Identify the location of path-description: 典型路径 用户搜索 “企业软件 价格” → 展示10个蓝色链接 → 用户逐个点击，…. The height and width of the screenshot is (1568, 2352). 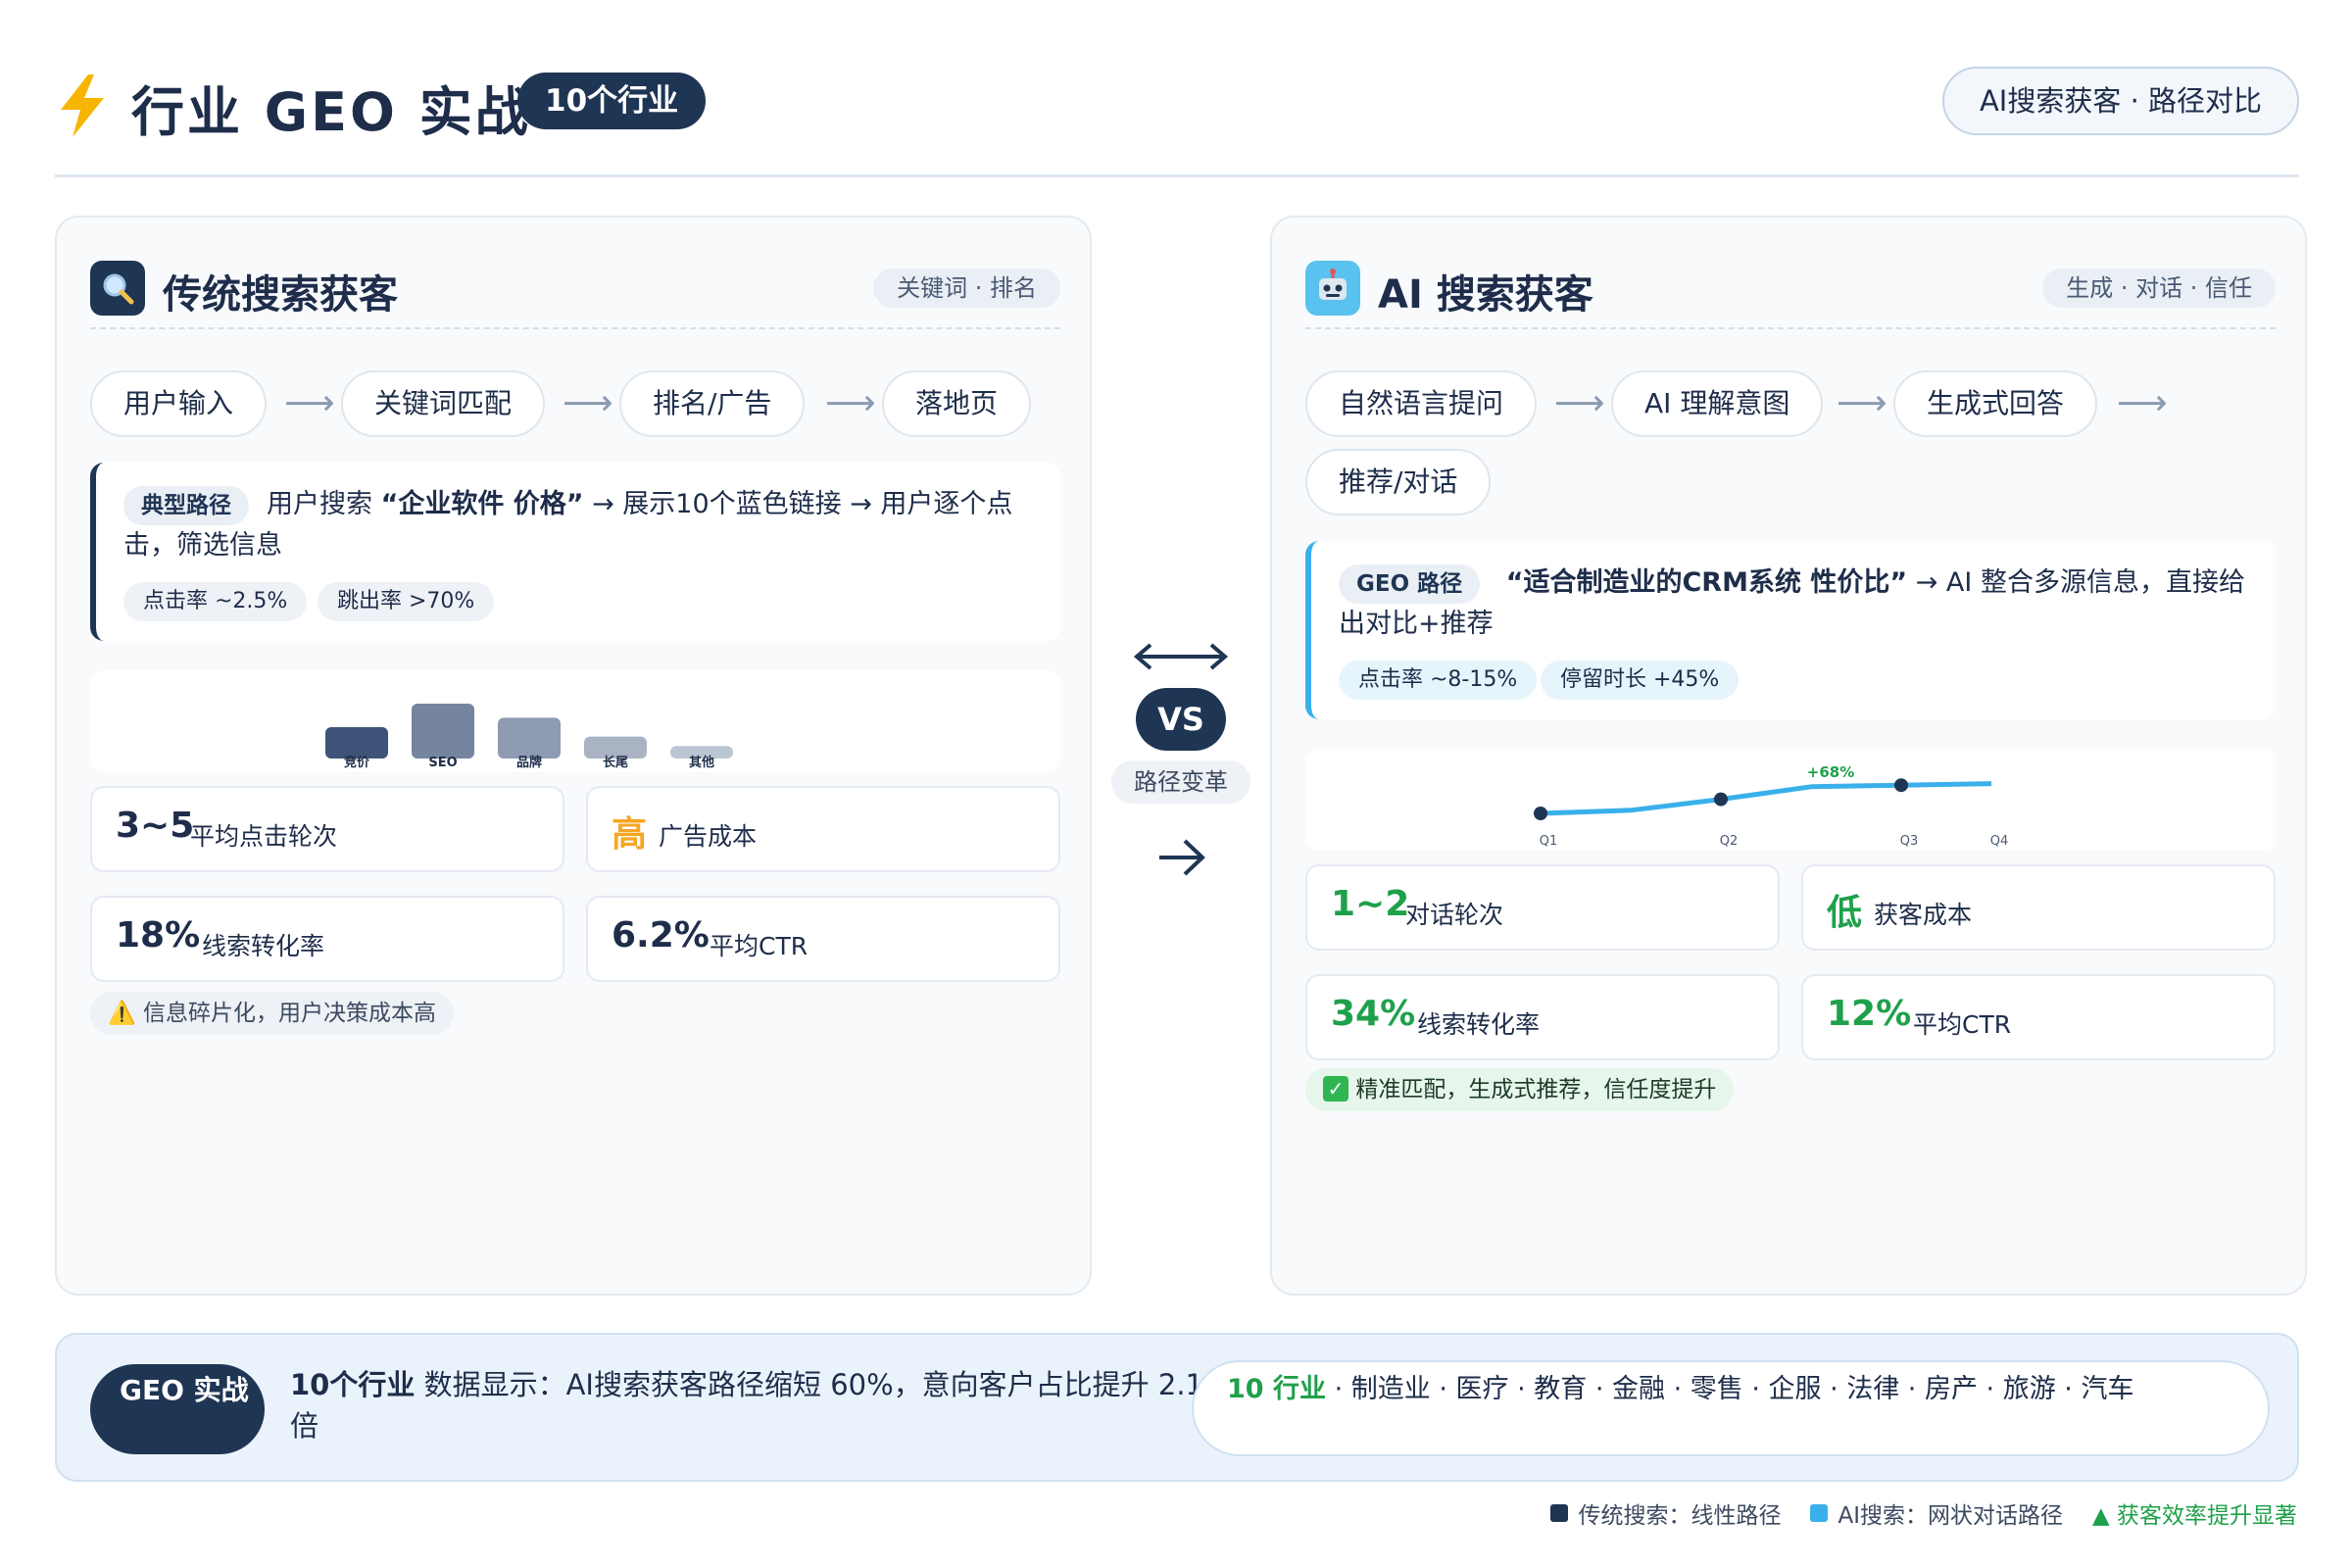
(584, 525).